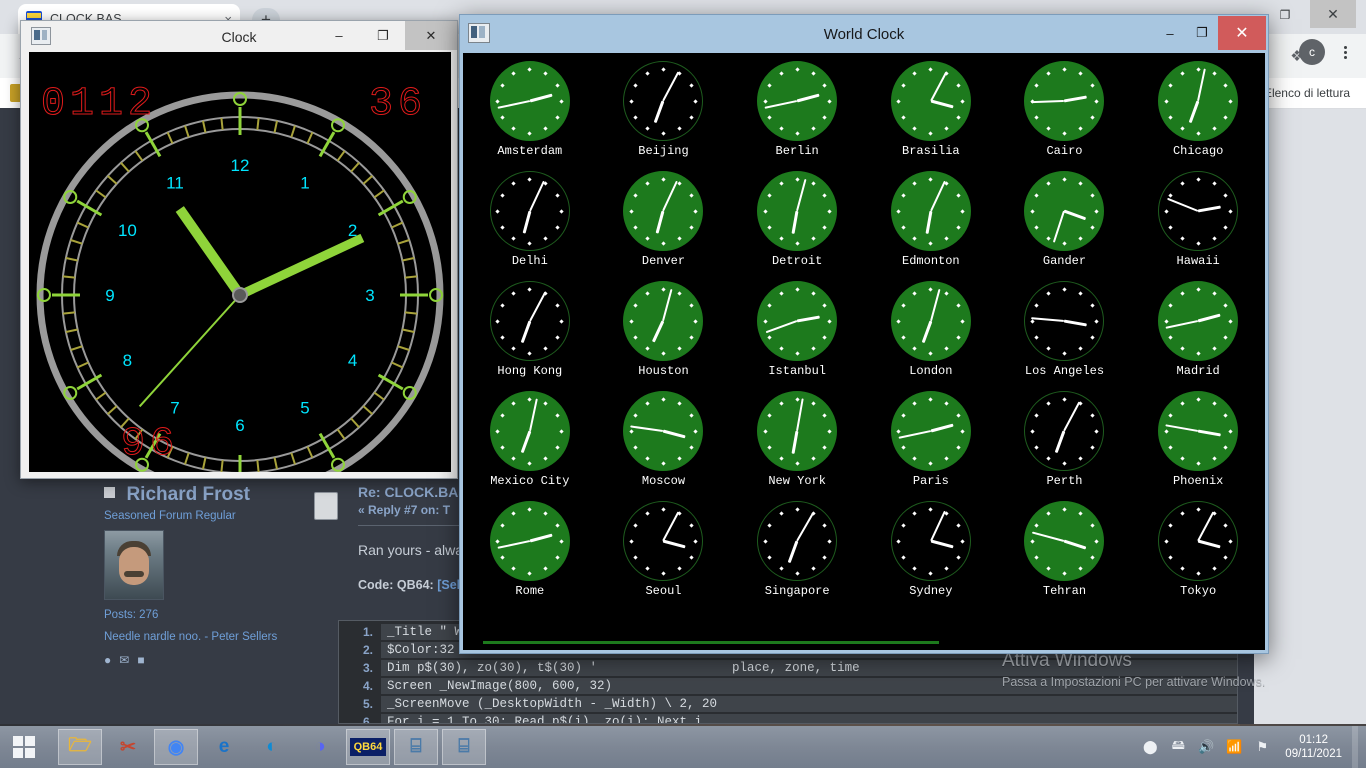 The height and width of the screenshot is (768, 1366). I want to click on chrome-close-button: ✕, so click(1333, 14).